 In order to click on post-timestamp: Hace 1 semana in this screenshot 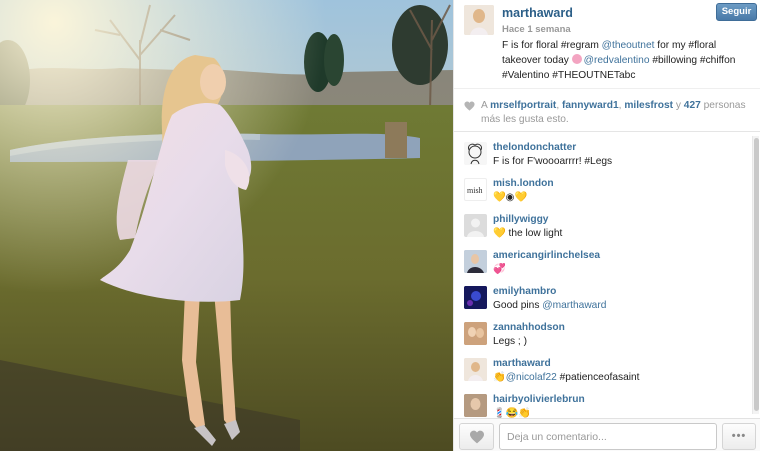, I will do `click(536, 29)`.